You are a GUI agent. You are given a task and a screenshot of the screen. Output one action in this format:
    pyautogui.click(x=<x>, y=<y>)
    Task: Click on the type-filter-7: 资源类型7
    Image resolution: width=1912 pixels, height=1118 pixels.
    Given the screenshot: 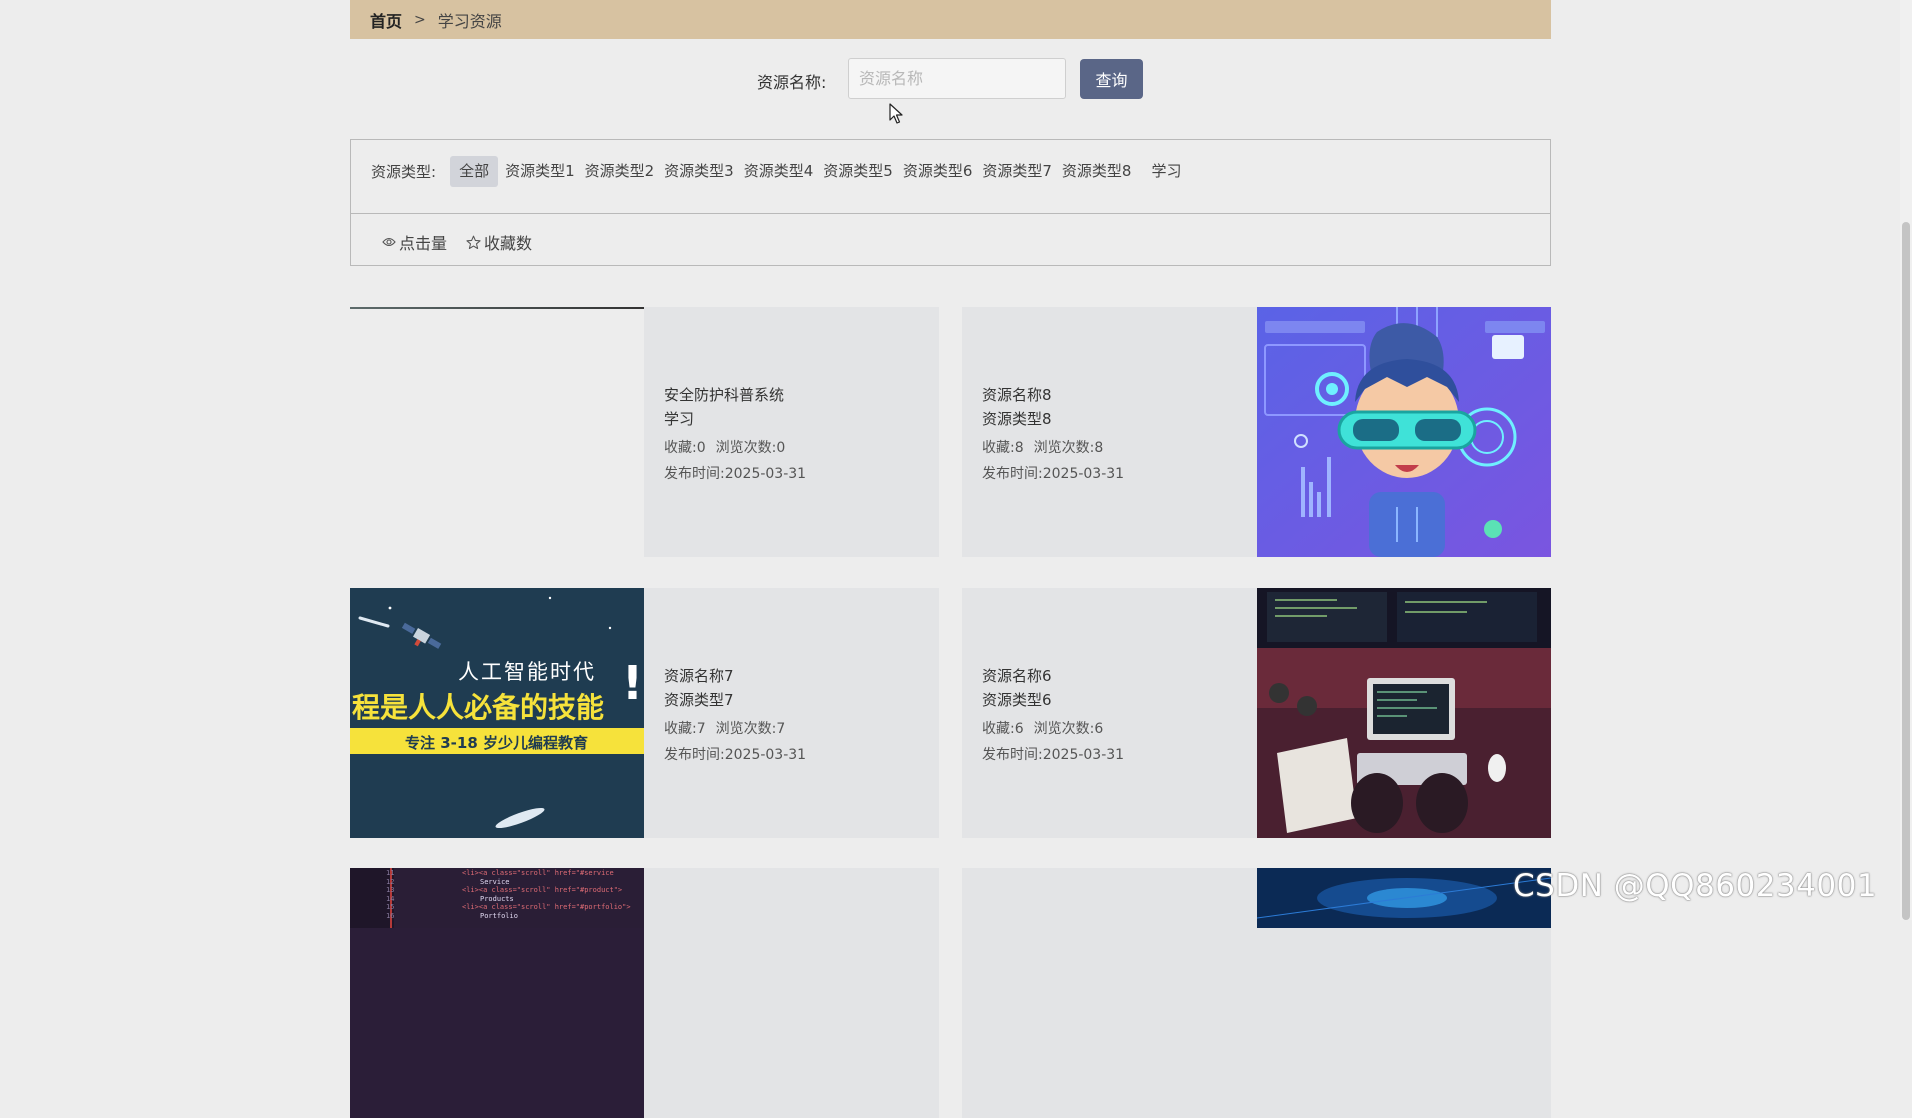 What is the action you would take?
    pyautogui.click(x=1017, y=171)
    